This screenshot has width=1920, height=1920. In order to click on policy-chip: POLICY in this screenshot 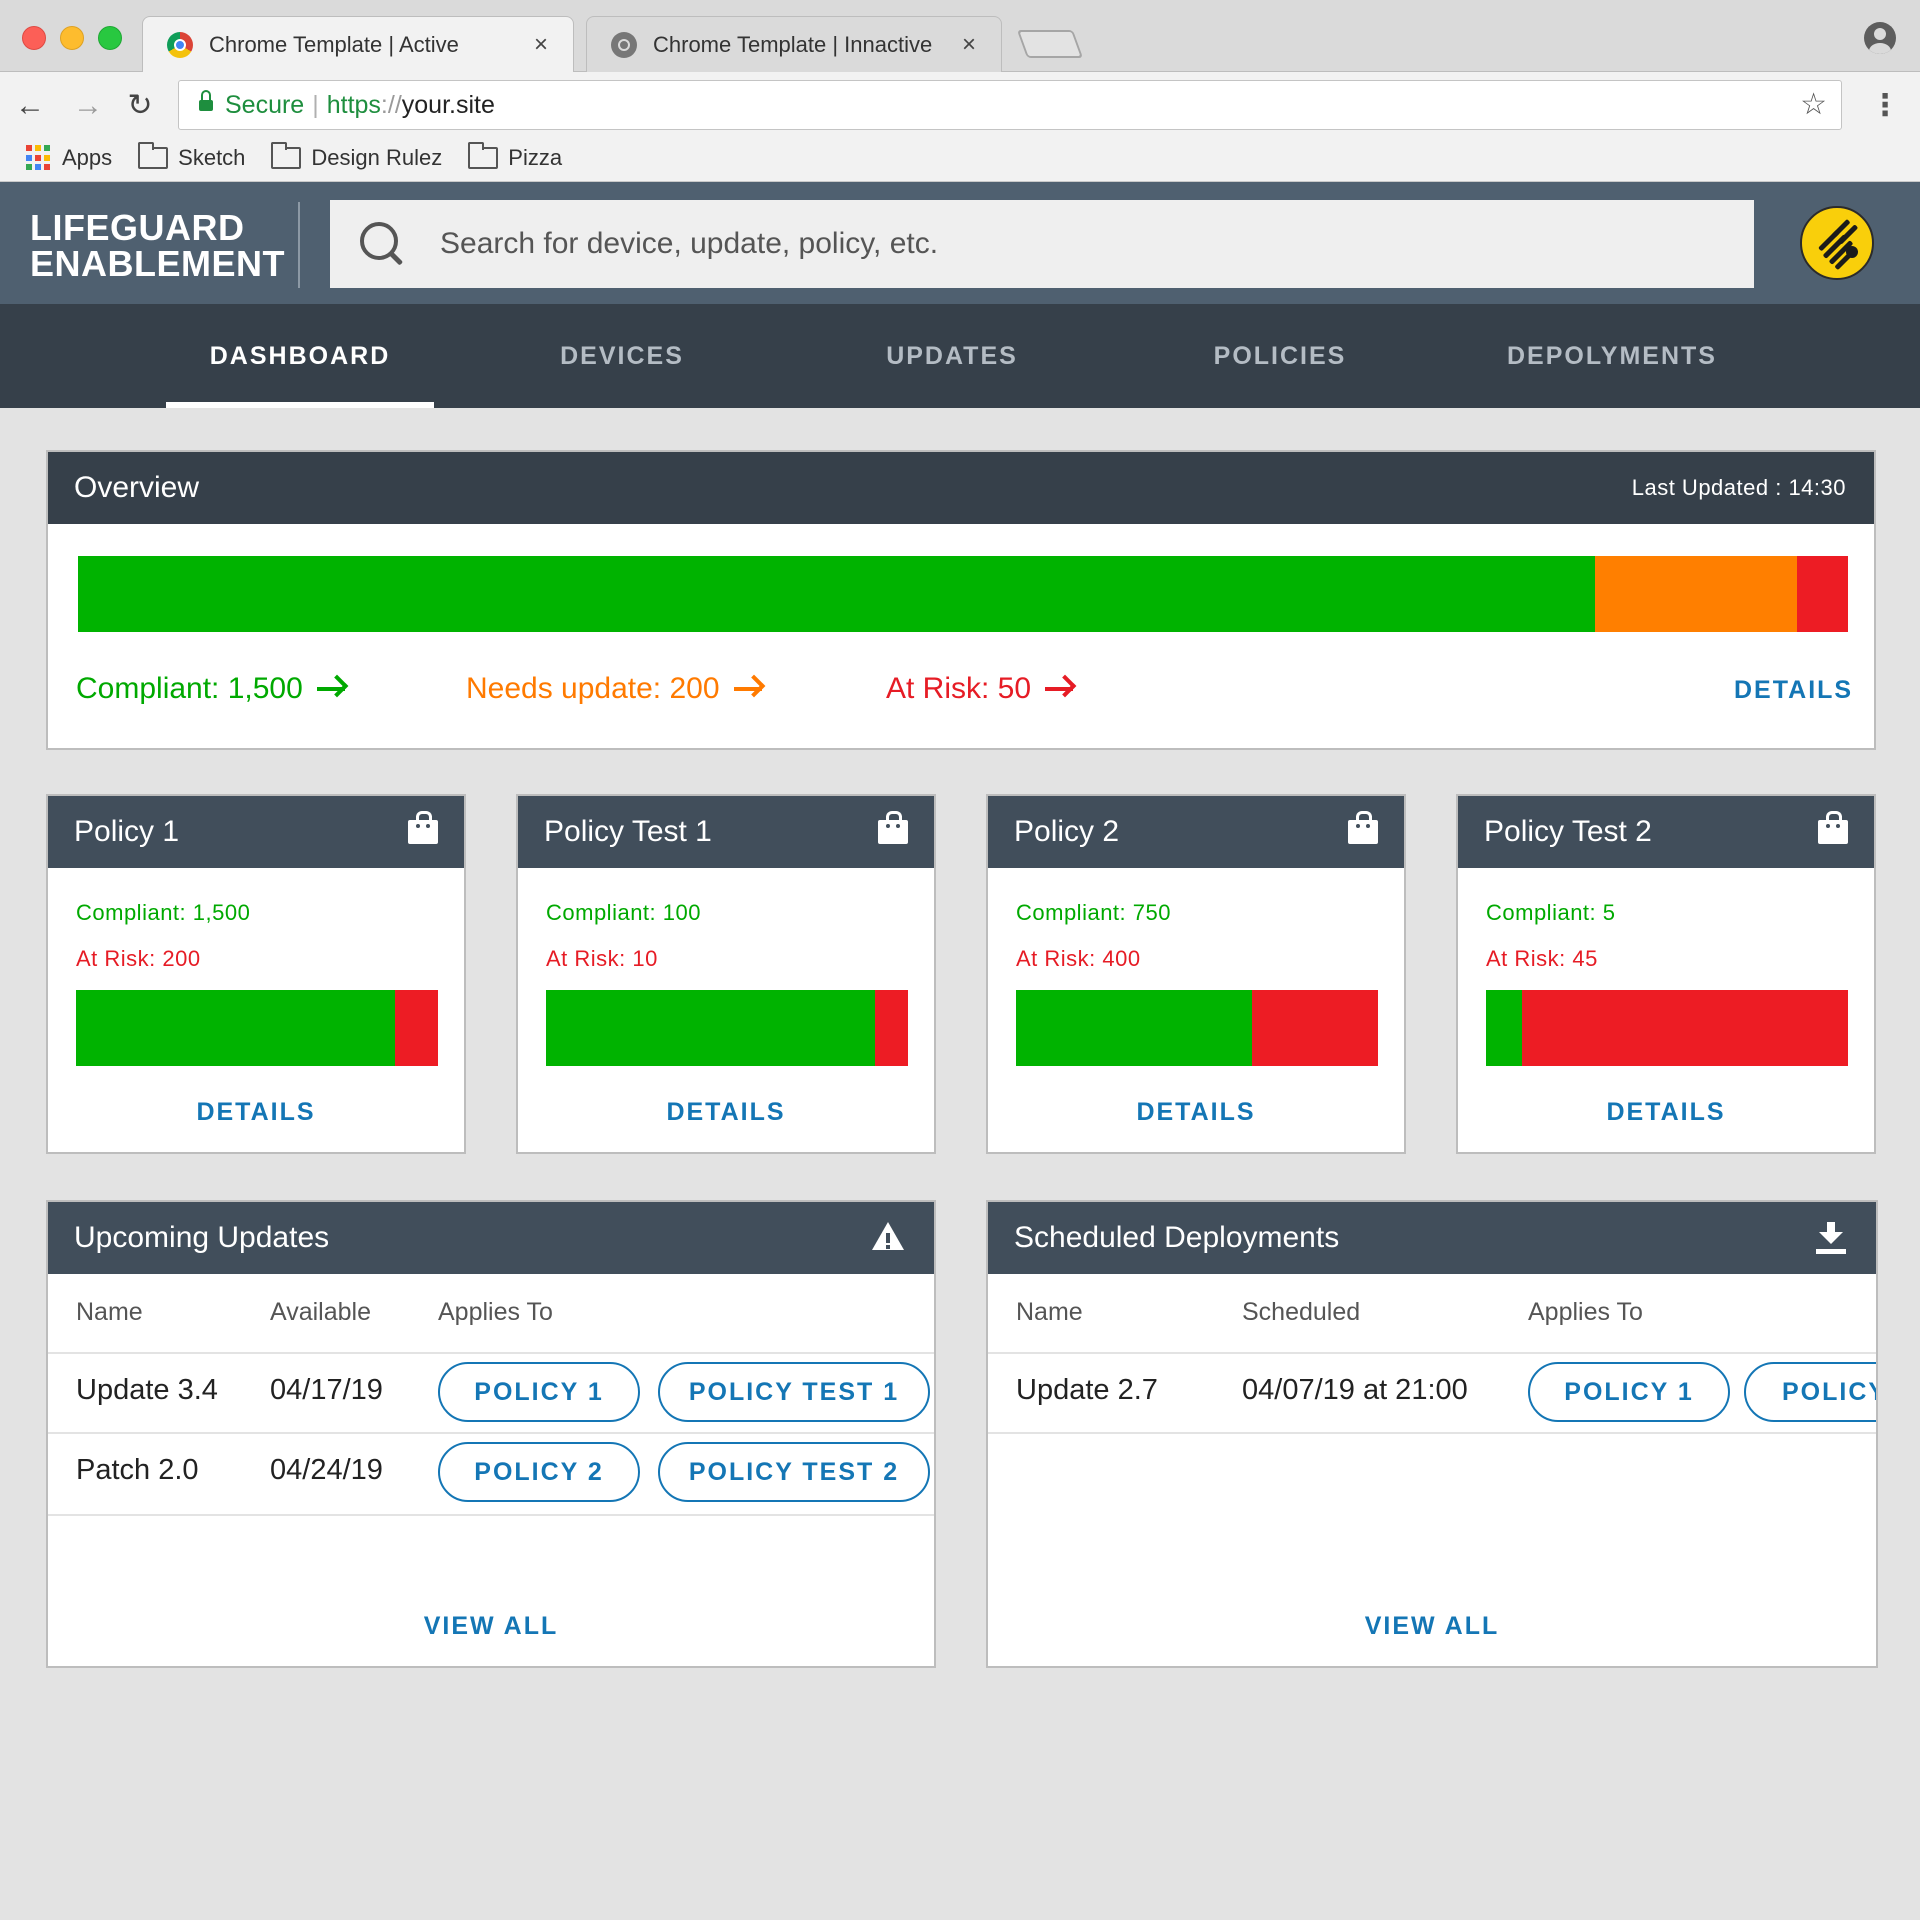, I will do `click(1810, 1392)`.